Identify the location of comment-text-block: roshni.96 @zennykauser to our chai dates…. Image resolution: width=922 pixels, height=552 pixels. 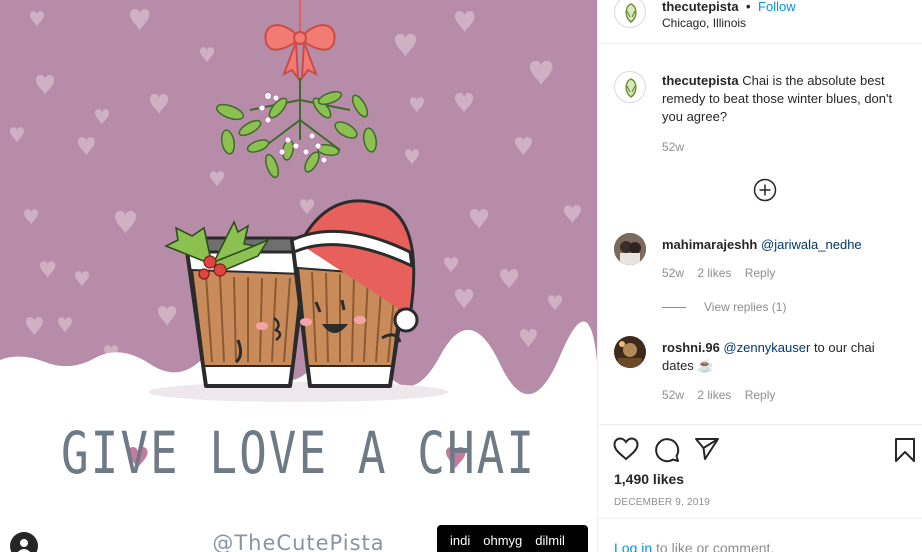
(780, 357).